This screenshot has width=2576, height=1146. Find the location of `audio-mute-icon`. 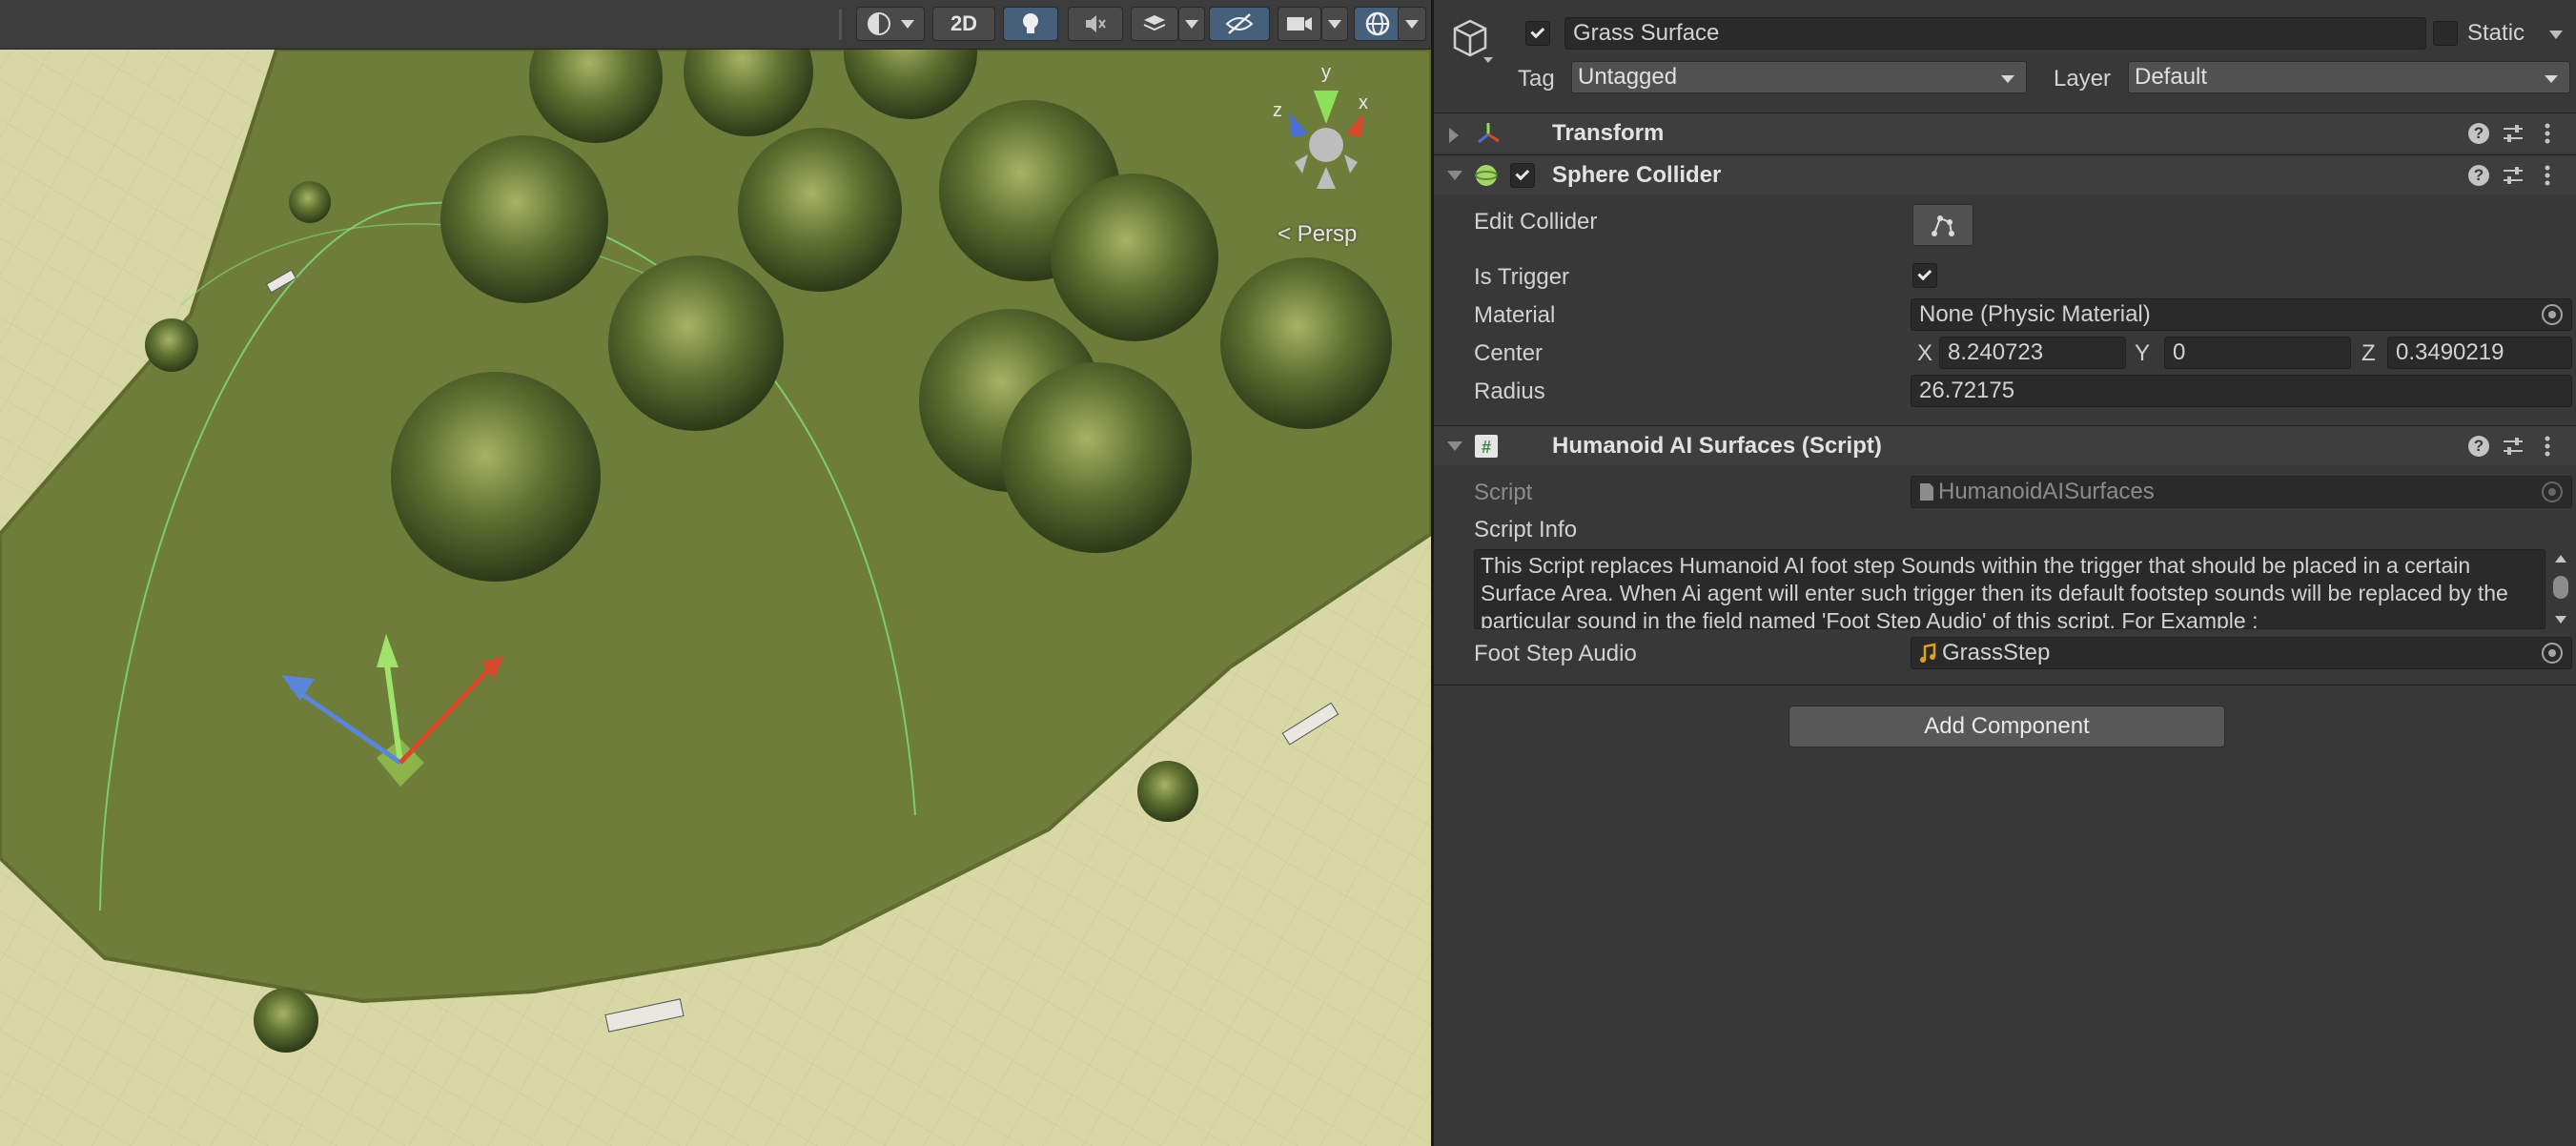

audio-mute-icon is located at coordinates (1096, 23).